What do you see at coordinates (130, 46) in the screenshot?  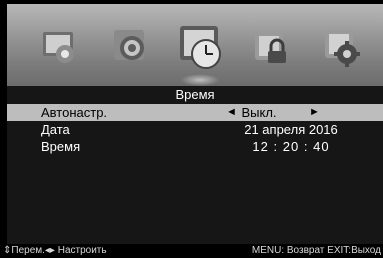 I see `sound-icon` at bounding box center [130, 46].